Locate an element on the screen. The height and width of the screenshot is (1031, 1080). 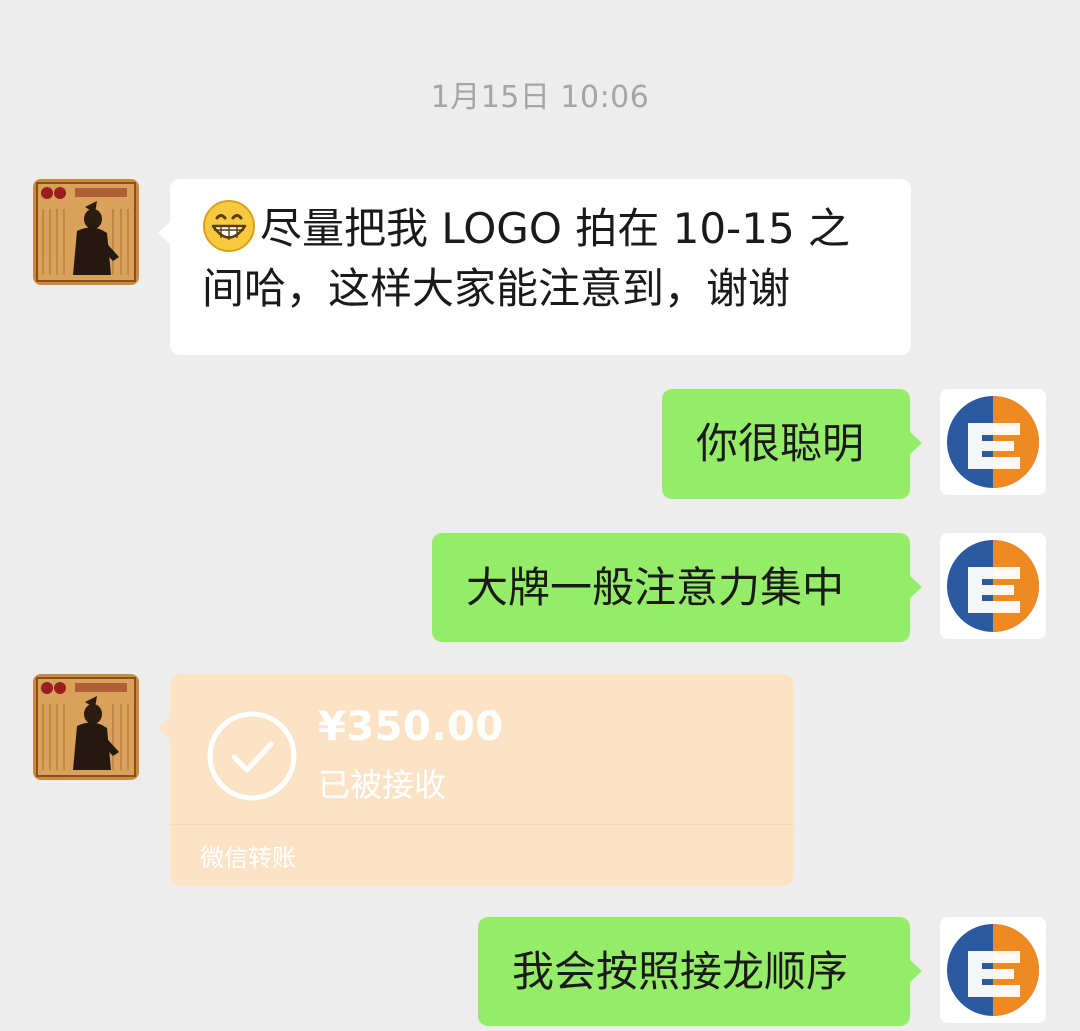
transfer-card: ¥350.00 已被接收 微信转账 is located at coordinates (476, 780).